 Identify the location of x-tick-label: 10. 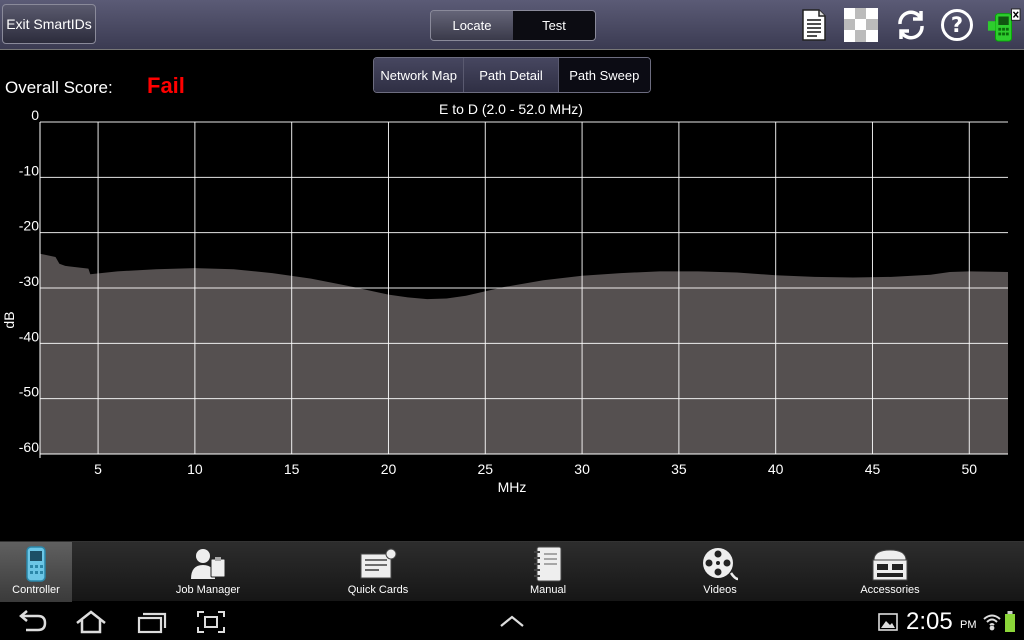
(195, 469).